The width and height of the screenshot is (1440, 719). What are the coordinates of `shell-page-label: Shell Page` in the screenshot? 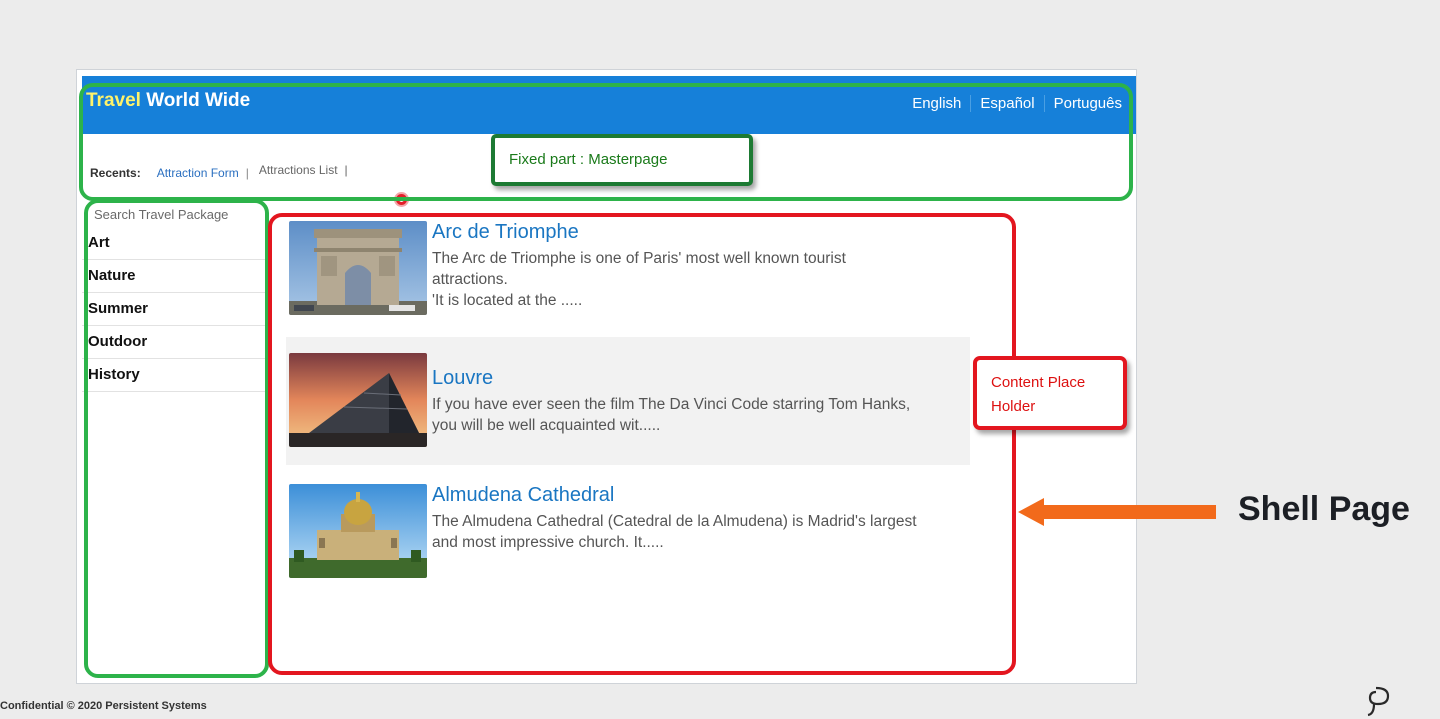 It's located at (1324, 509).